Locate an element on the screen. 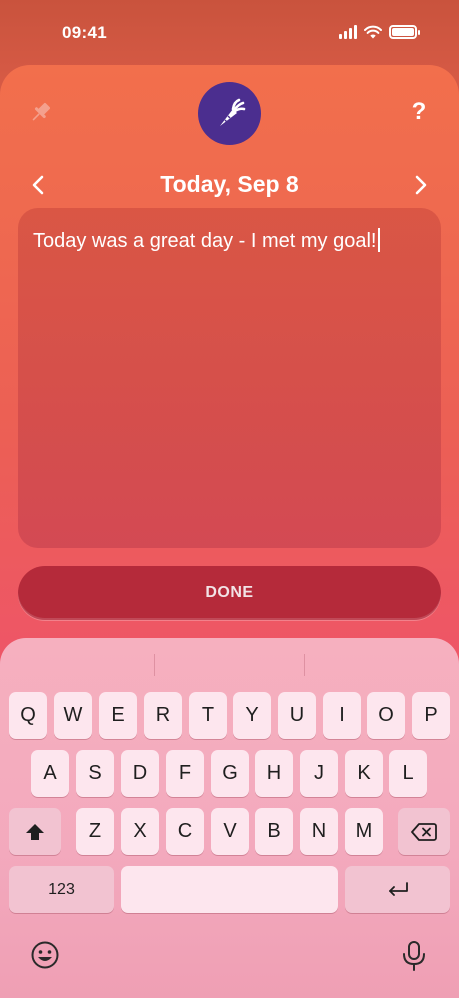  key-g: G is located at coordinates (230, 773).